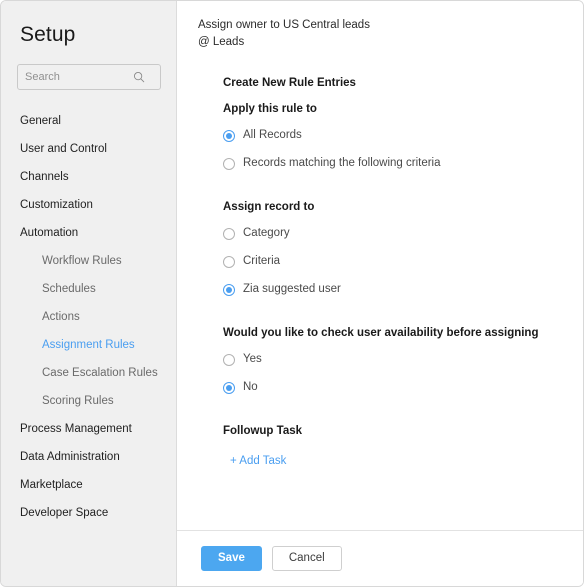  What do you see at coordinates (258, 461) in the screenshot?
I see `add-task-link: + Add Task` at bounding box center [258, 461].